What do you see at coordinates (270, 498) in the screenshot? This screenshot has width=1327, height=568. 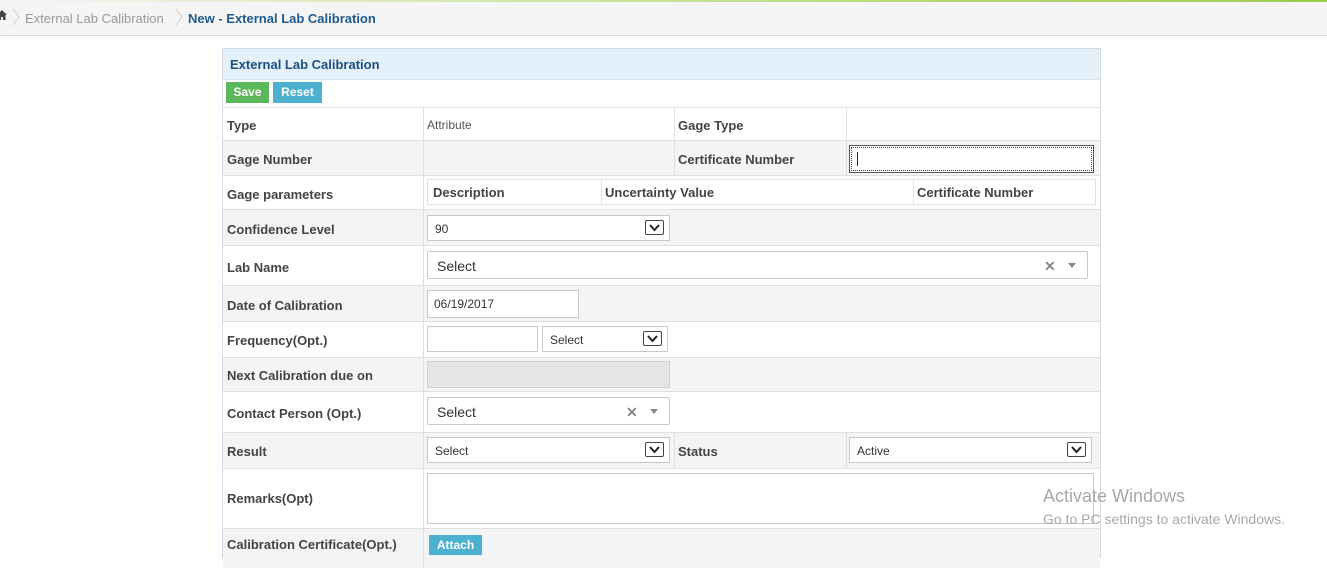 I see `remarks-label: Remarks(Opt)` at bounding box center [270, 498].